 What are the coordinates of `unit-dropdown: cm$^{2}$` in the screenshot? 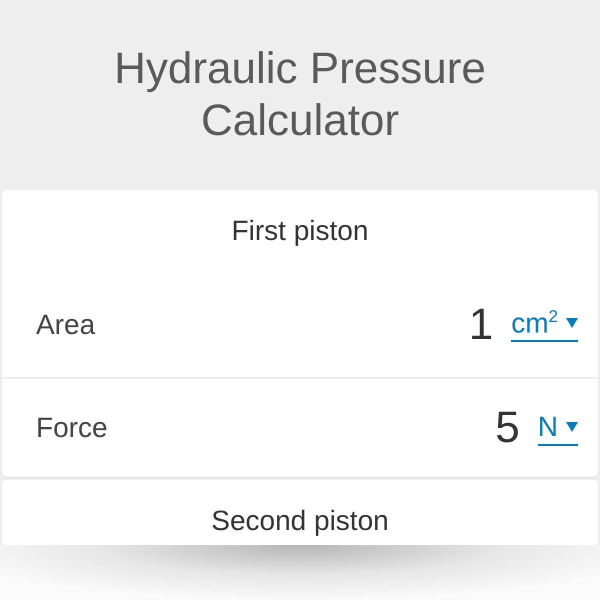 It's located at (544, 324).